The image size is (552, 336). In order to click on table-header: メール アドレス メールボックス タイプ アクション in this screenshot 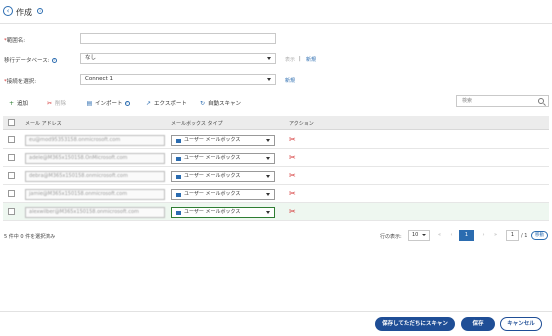, I will do `click(276, 123)`.